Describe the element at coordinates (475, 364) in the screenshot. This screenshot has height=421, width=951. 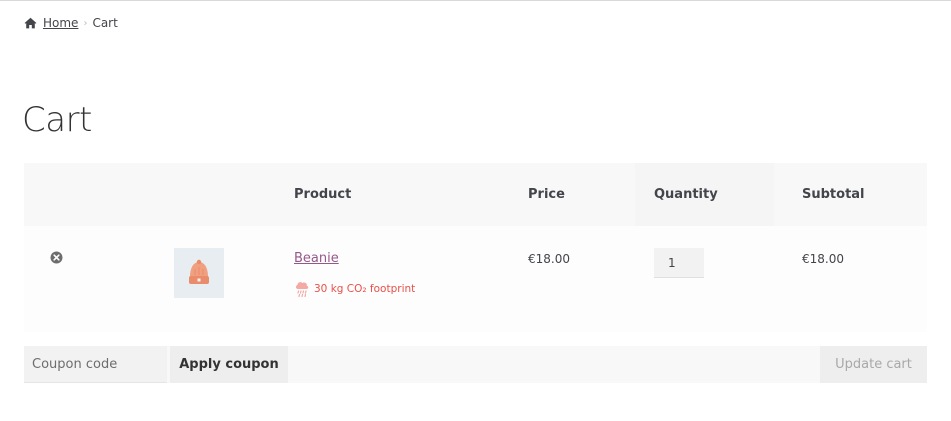
I see `cart-actions: Apply coupon Update cart` at that location.